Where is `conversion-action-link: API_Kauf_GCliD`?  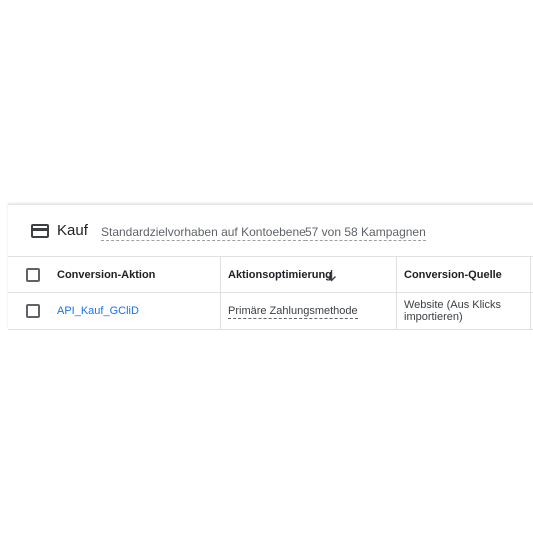
conversion-action-link: API_Kauf_GCliD is located at coordinates (98, 311).